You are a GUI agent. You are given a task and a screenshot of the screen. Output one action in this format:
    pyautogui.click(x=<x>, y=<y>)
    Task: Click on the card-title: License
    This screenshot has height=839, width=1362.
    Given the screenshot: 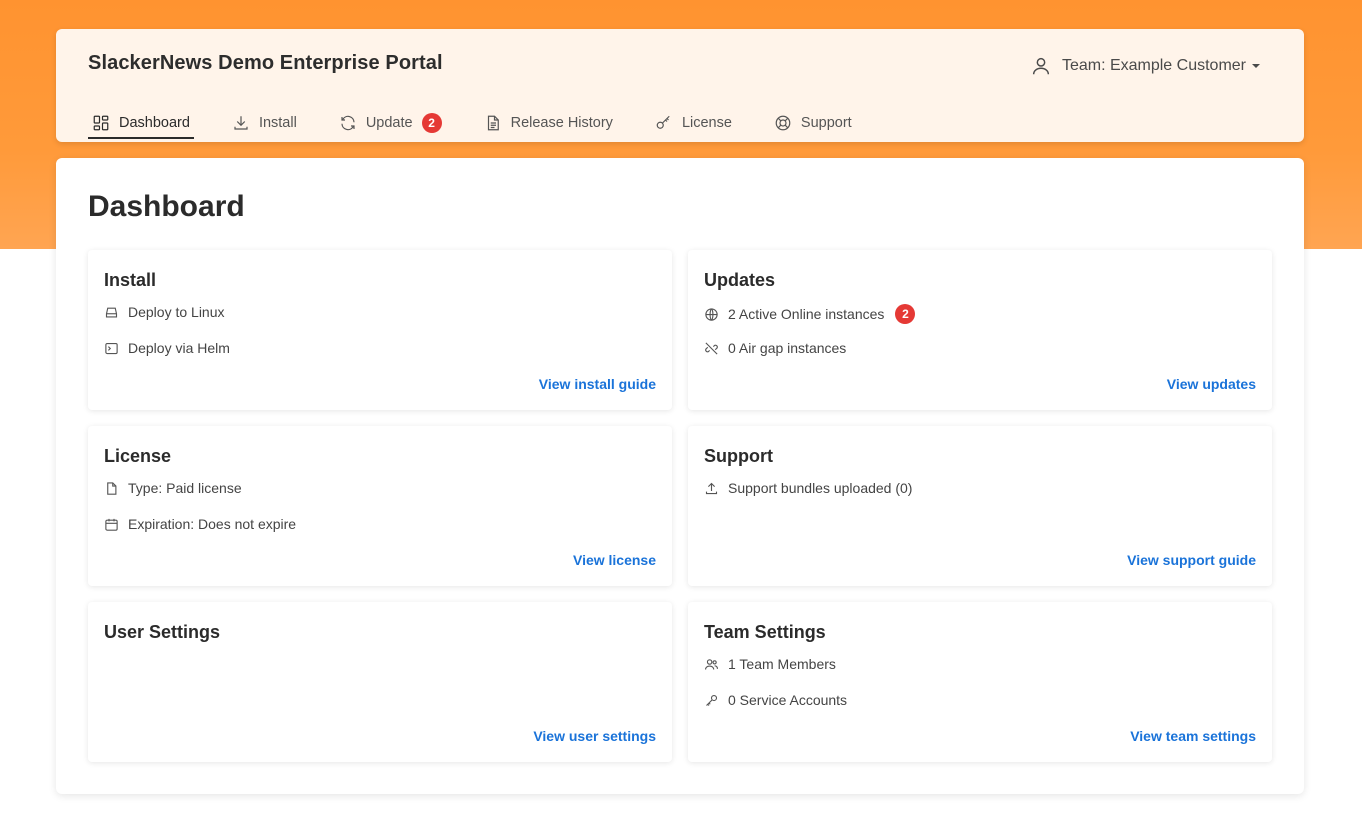 What is the action you would take?
    pyautogui.click(x=138, y=456)
    